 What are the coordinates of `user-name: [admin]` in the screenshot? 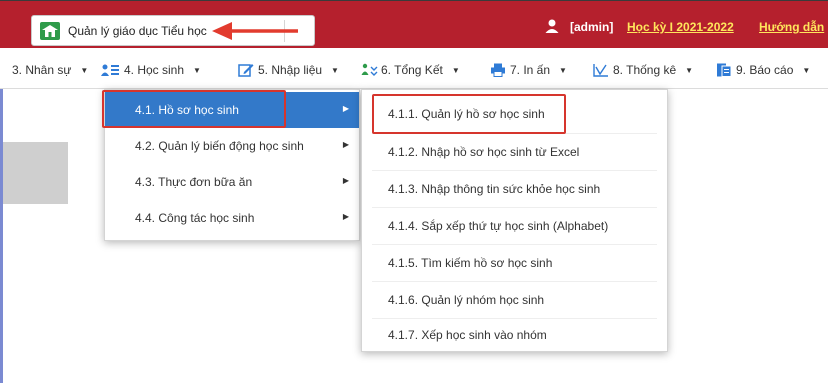 It's located at (591, 27).